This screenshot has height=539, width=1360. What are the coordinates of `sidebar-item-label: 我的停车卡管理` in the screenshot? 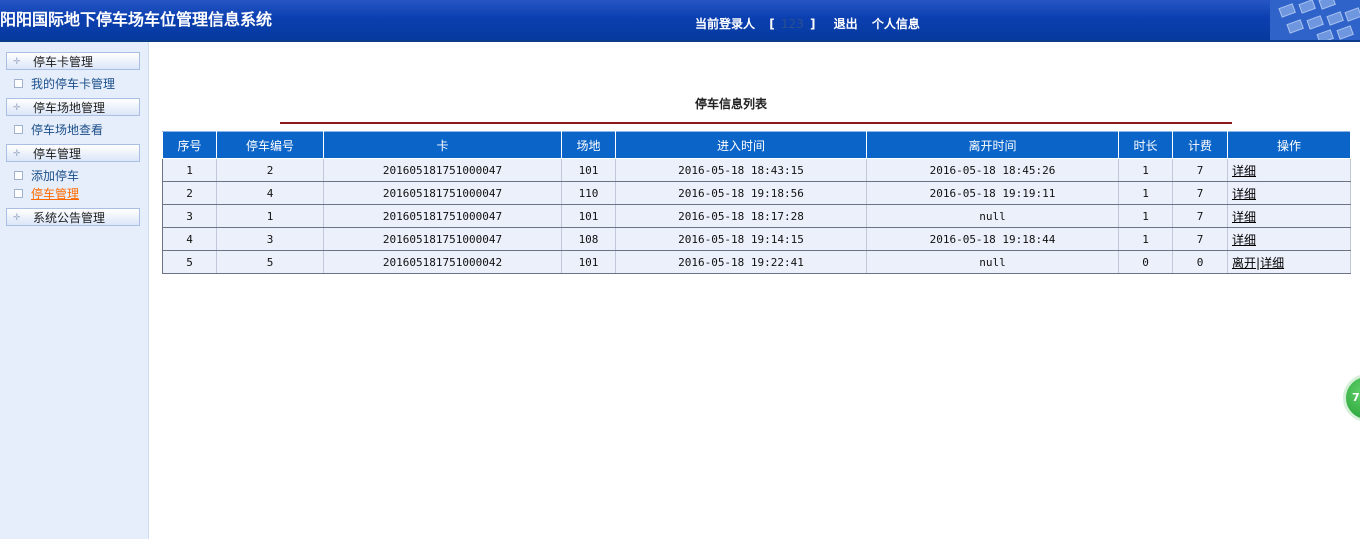 It's located at (73, 84).